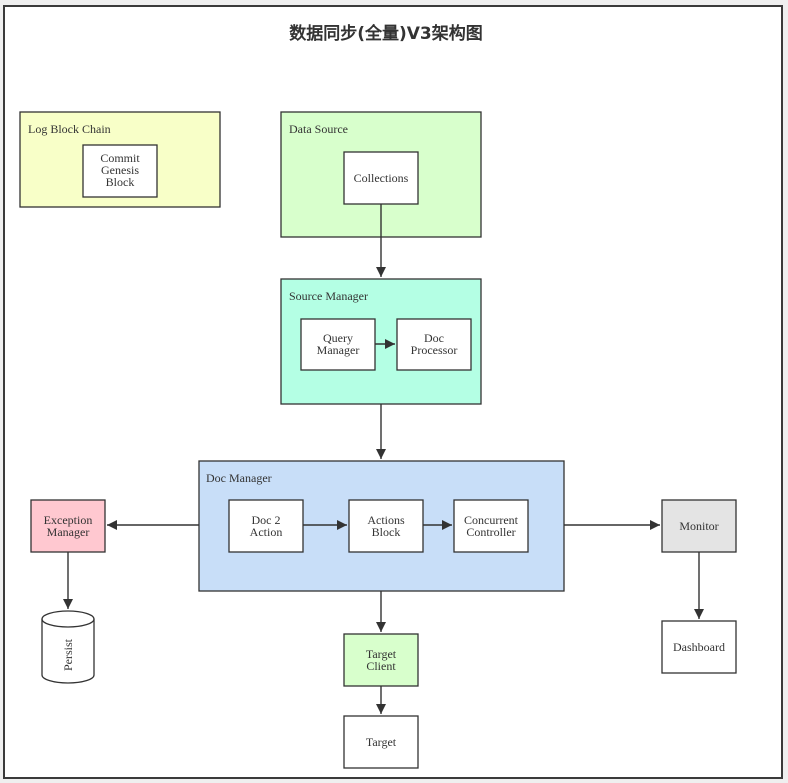 This screenshot has height=783, width=788. Describe the element at coordinates (490, 532) in the screenshot. I see `node-label: Controller` at that location.